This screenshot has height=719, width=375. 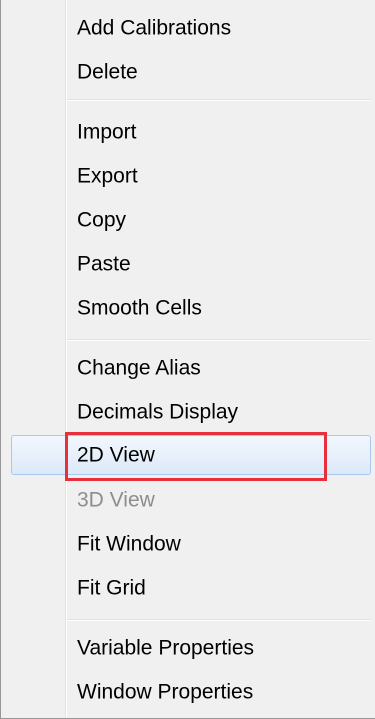 What do you see at coordinates (191, 220) in the screenshot?
I see `menu-item-copy: Copy` at bounding box center [191, 220].